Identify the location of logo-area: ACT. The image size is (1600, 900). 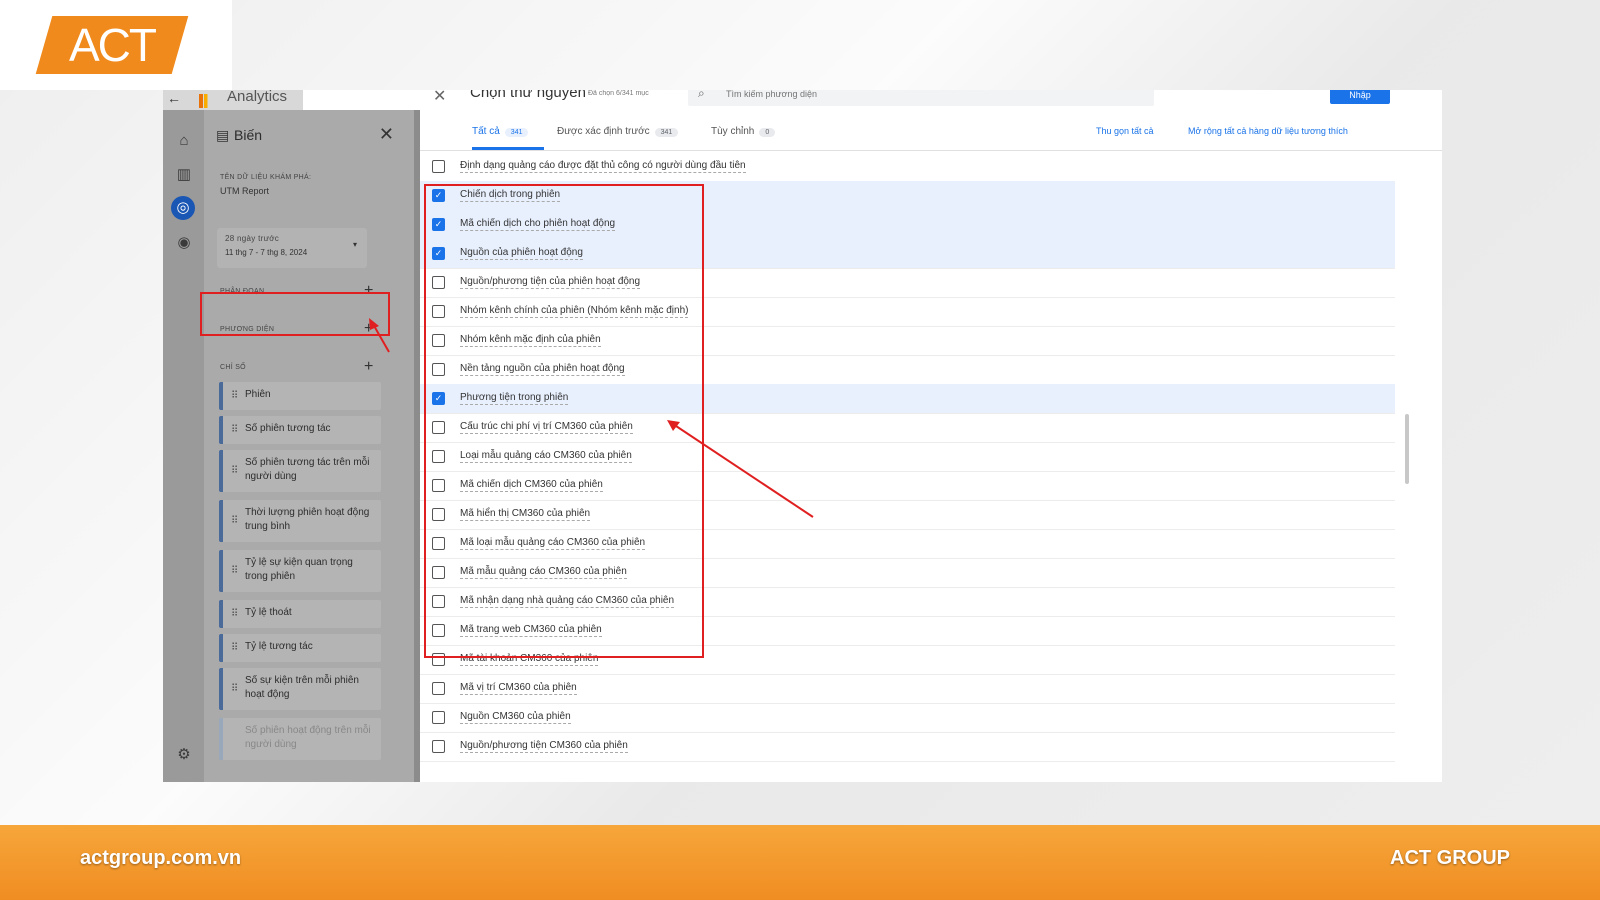
(116, 45).